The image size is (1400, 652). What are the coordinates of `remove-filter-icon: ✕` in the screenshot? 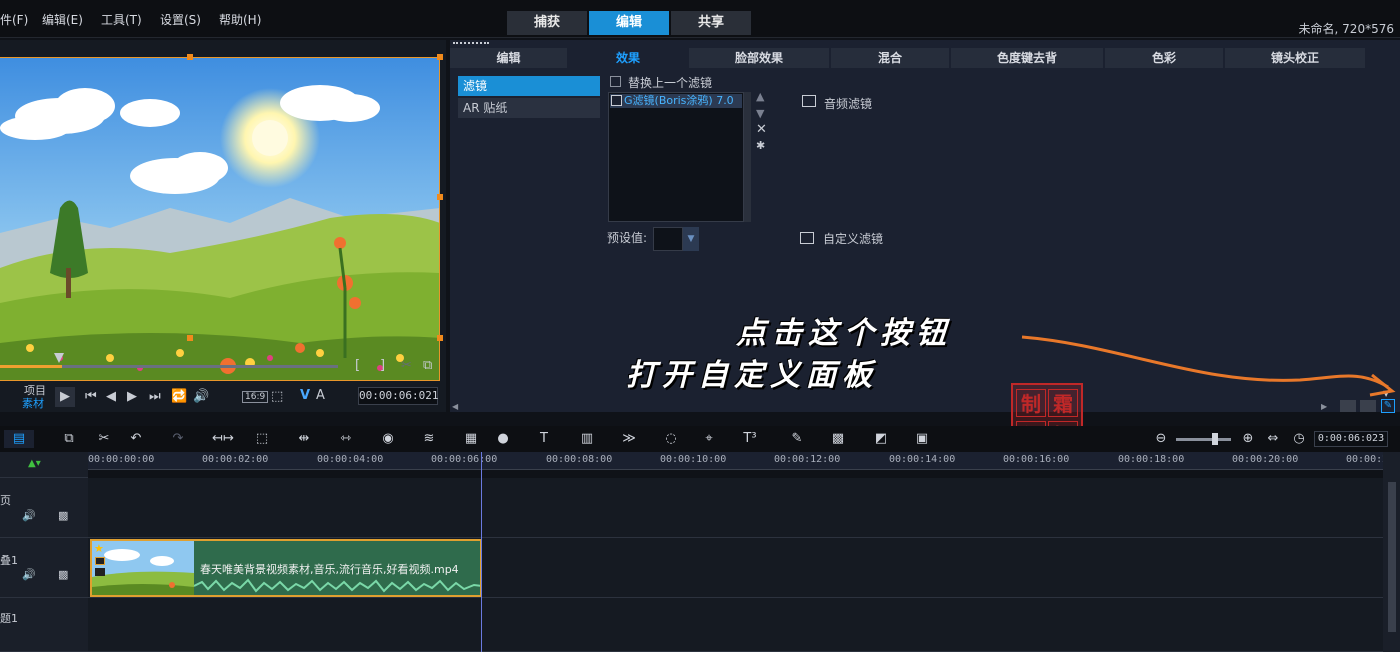 It's located at (761, 129).